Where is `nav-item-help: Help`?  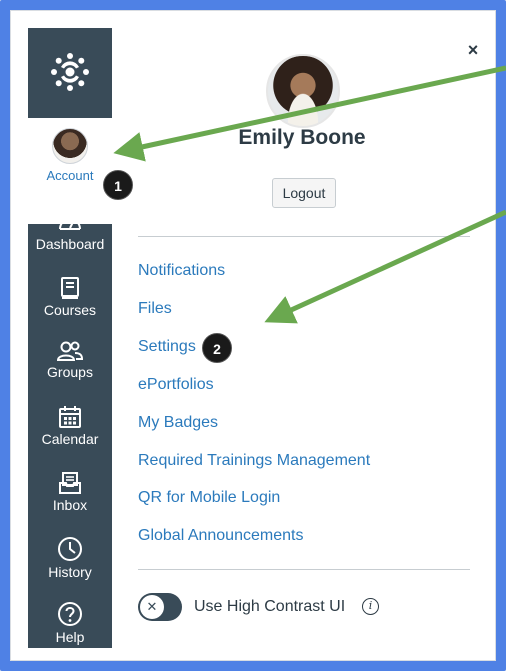
nav-item-help: Help is located at coordinates (70, 624).